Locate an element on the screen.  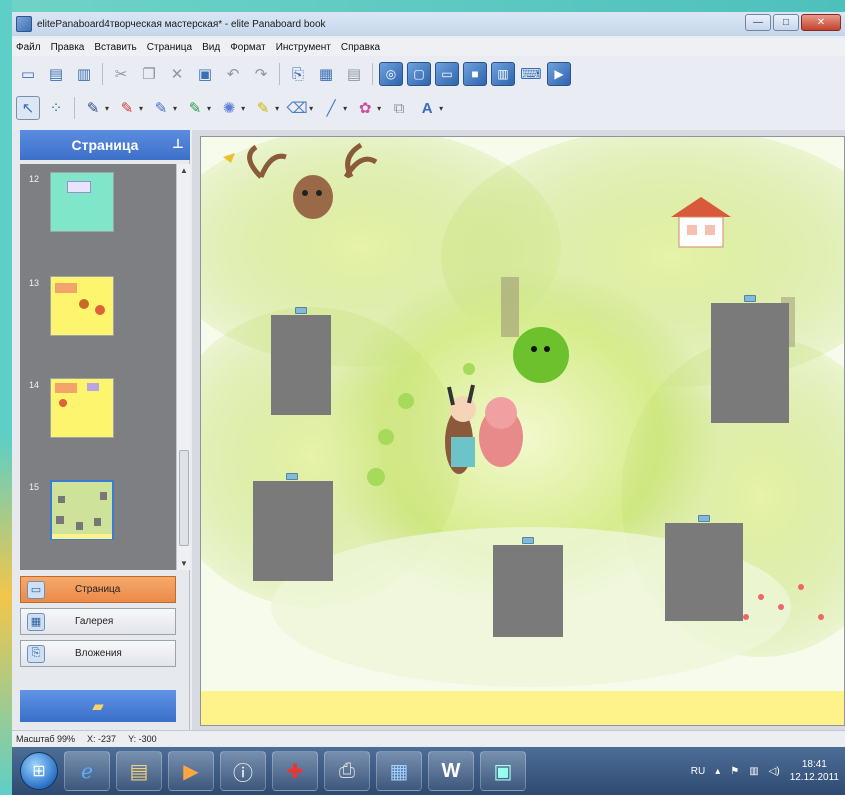
scroll-down-icon: ▼ is located at coordinates (184, 563).